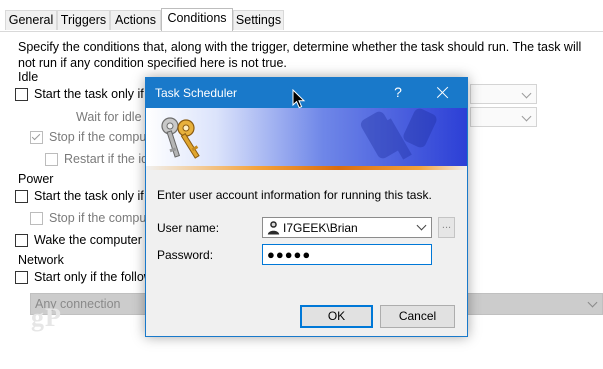 The width and height of the screenshot is (603, 369). I want to click on keys-icon, so click(299, 134).